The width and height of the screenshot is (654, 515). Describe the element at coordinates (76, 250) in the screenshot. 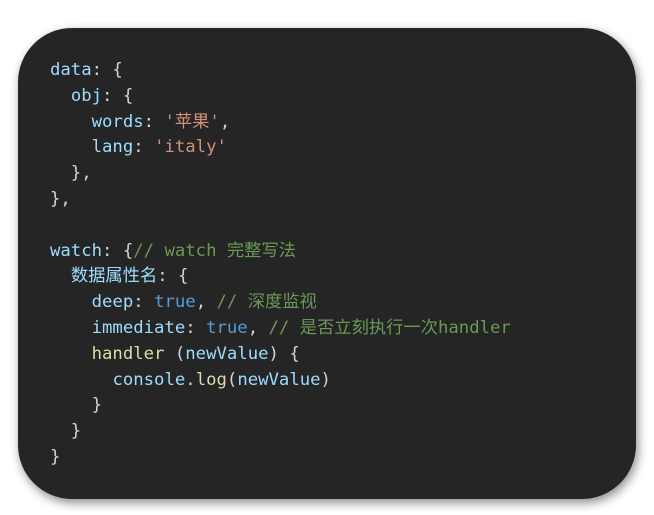

I see `code-token: watch` at that location.